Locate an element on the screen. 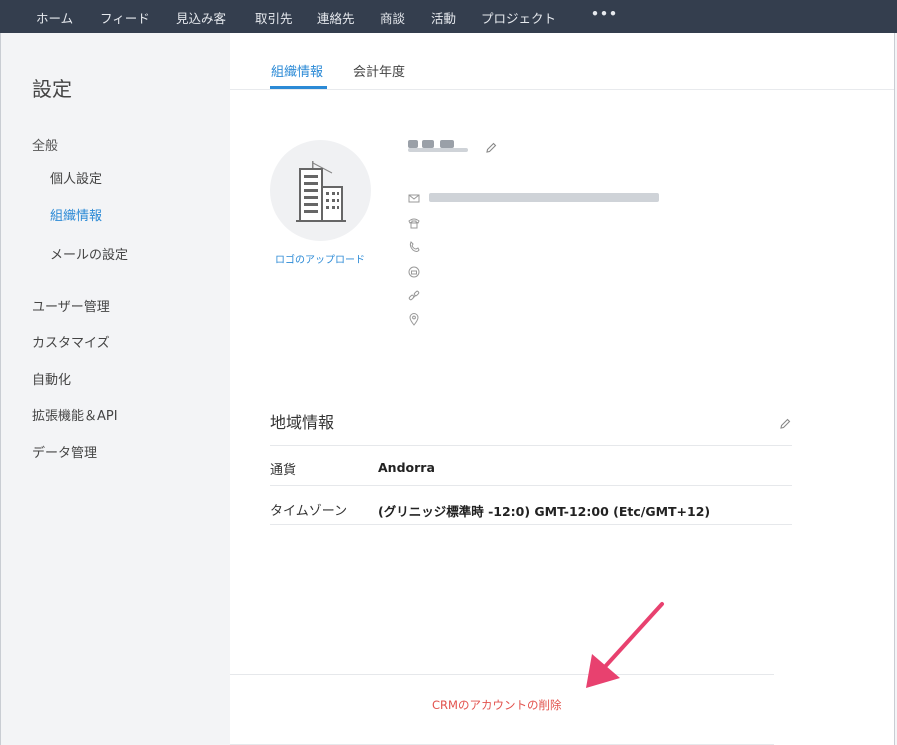  annotation-arrow is located at coordinates (625, 645).